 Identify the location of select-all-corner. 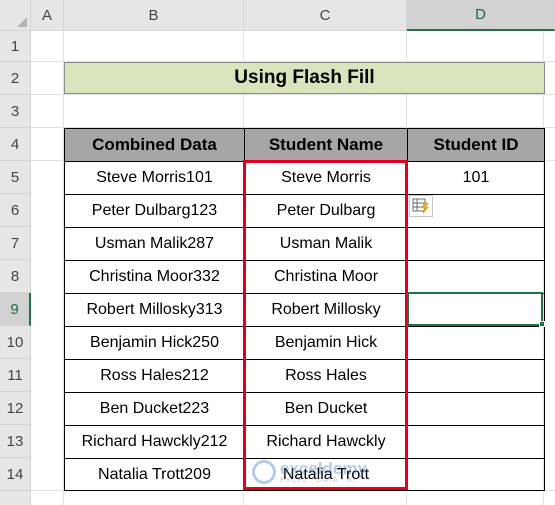
(15, 15).